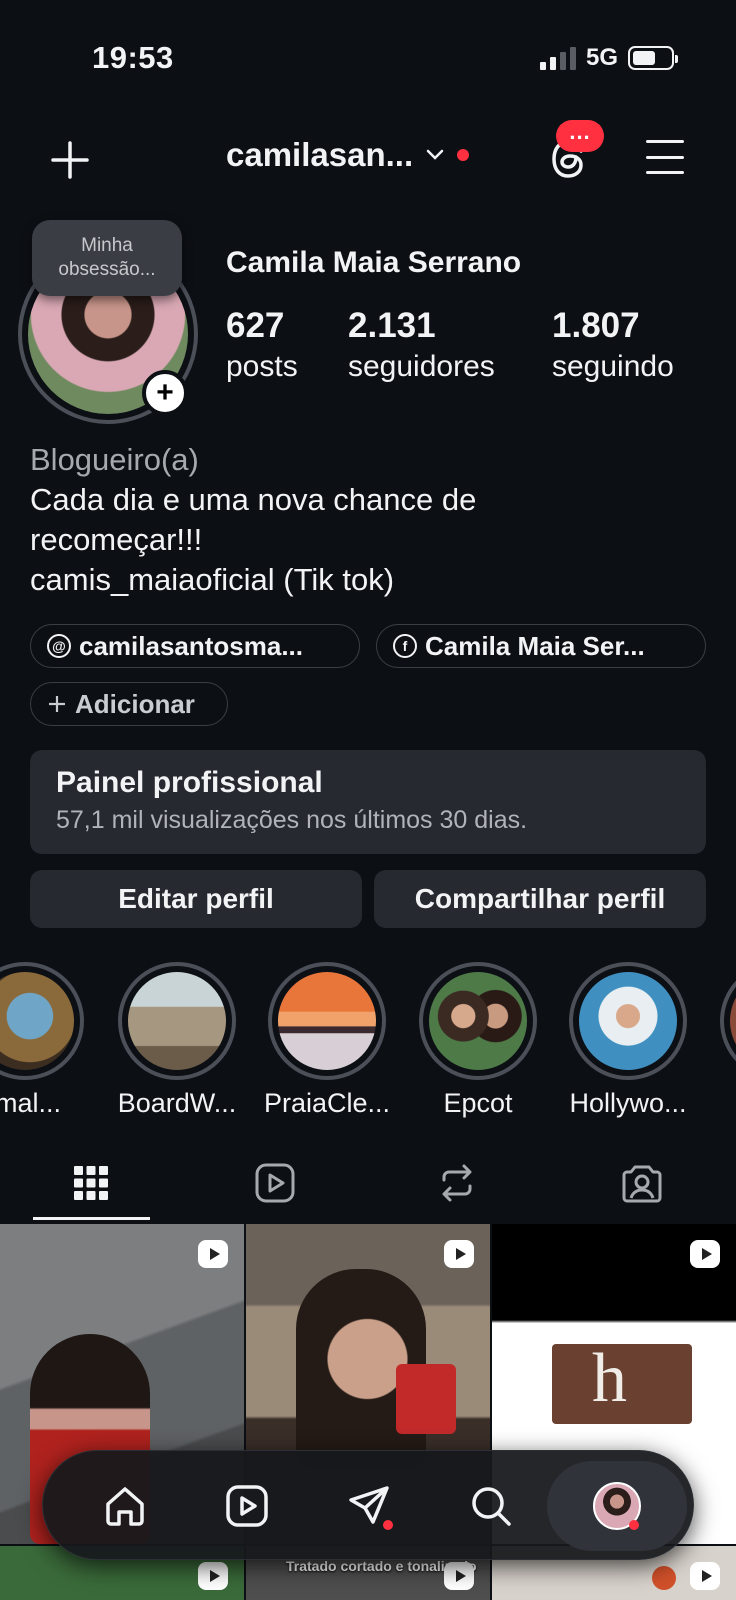 This screenshot has height=1600, width=736. Describe the element at coordinates (91, 1218) in the screenshot. I see `active-tab-indicator` at that location.